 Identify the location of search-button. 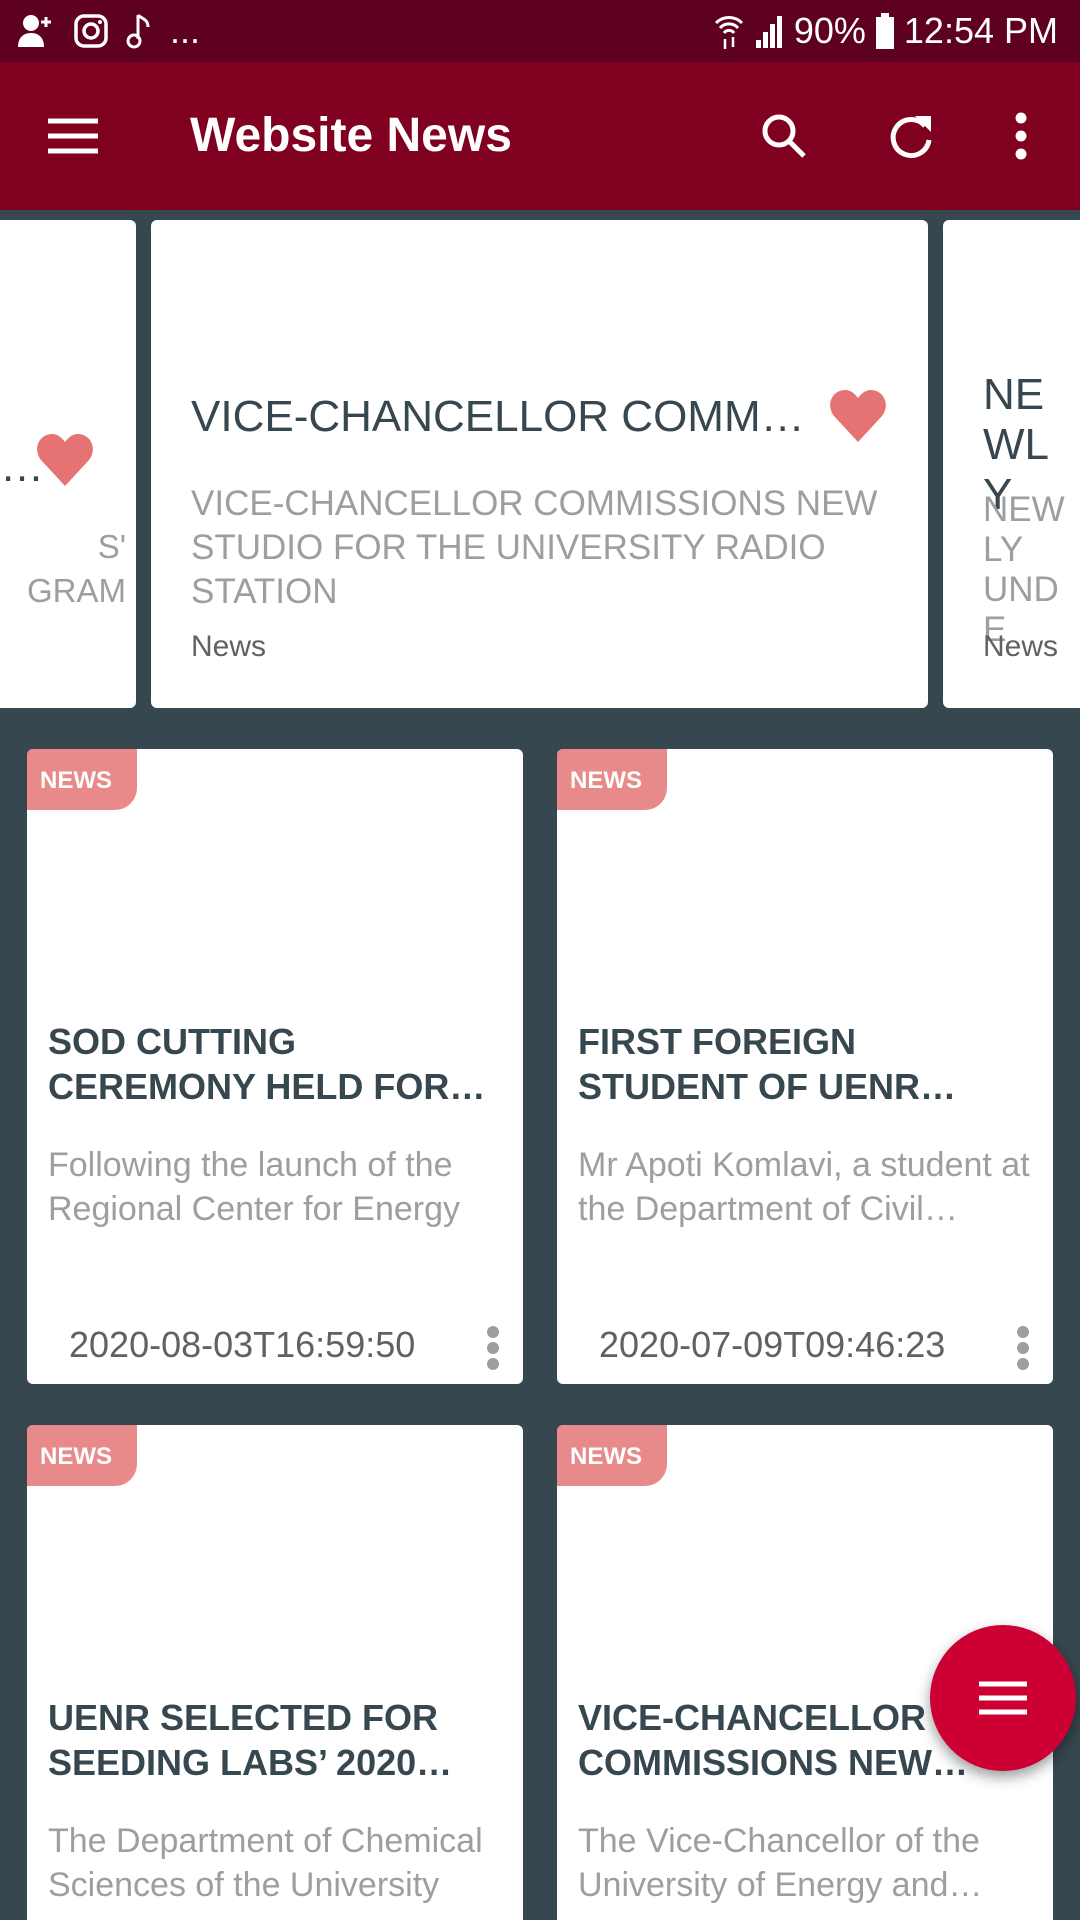
(784, 136).